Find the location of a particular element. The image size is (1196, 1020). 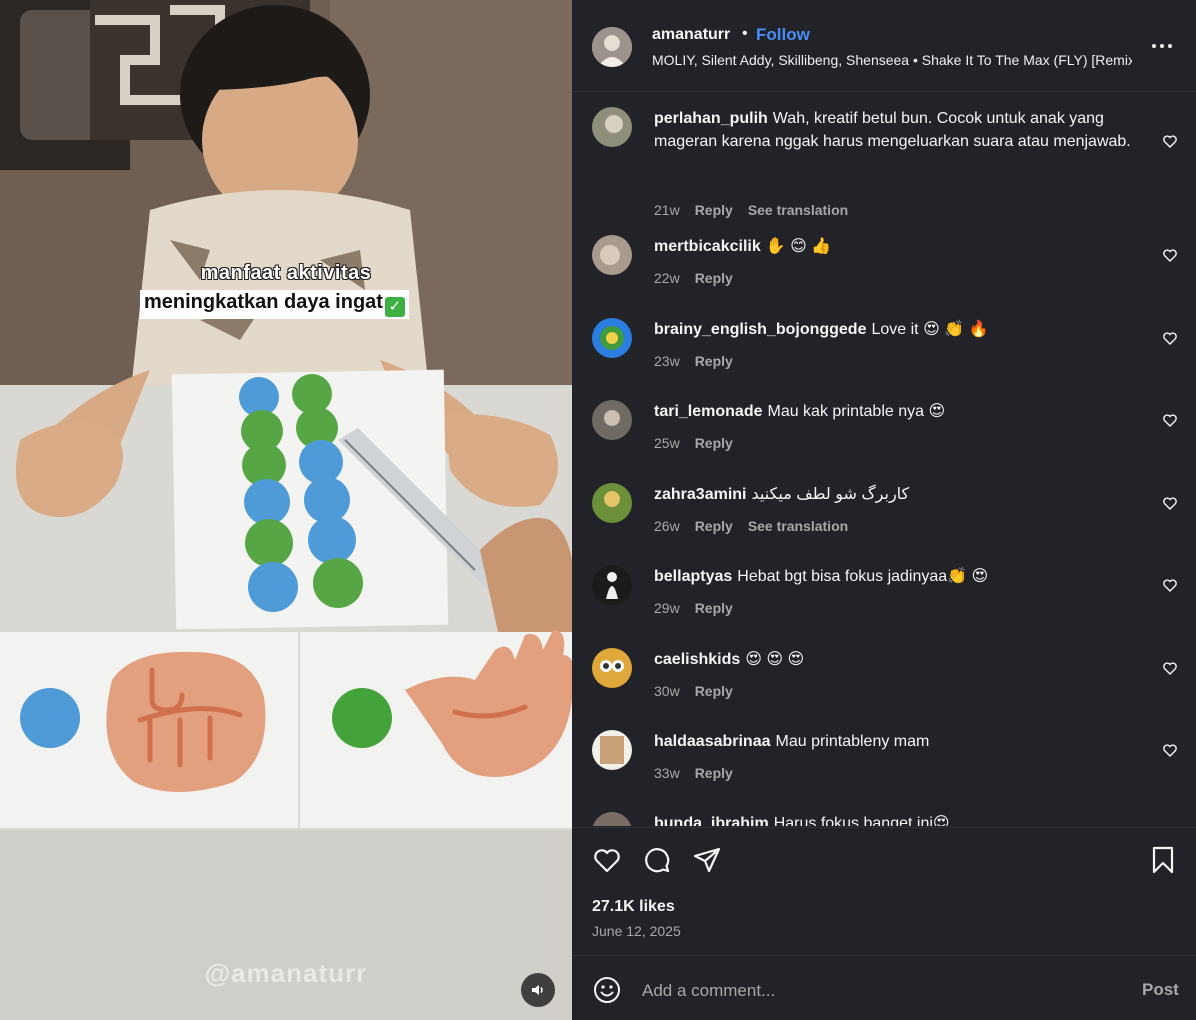

comment-text: ✋ 😊 👍 is located at coordinates (798, 246).